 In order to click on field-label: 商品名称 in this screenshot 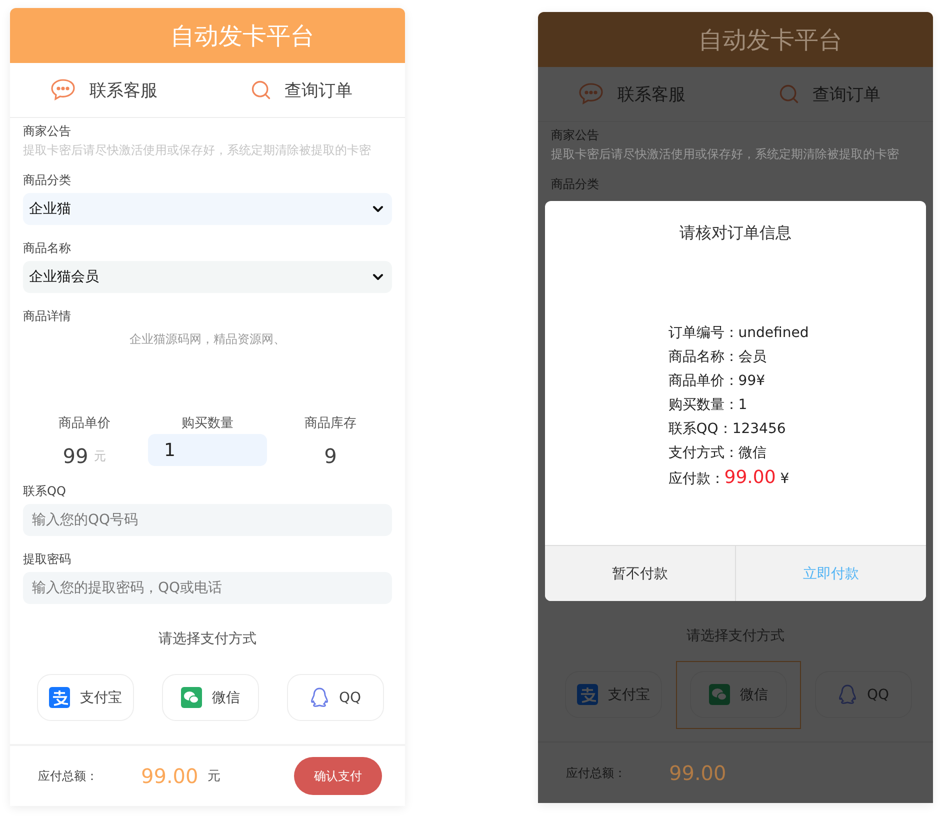, I will do `click(47, 248)`.